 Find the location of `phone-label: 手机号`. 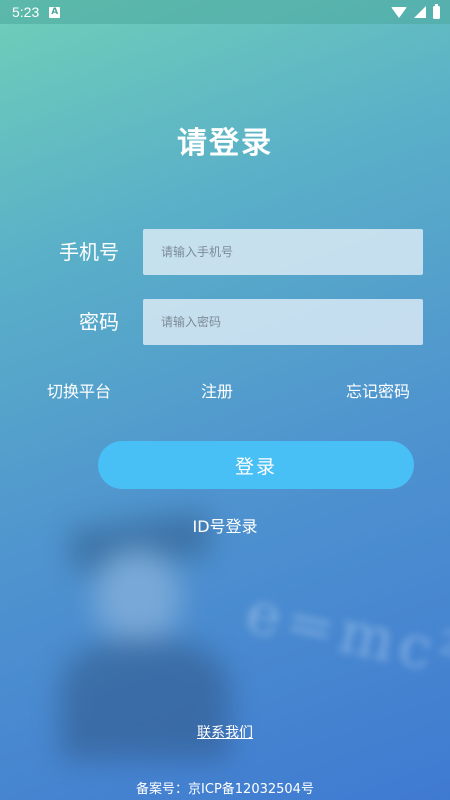

phone-label: 手机号 is located at coordinates (89, 252).